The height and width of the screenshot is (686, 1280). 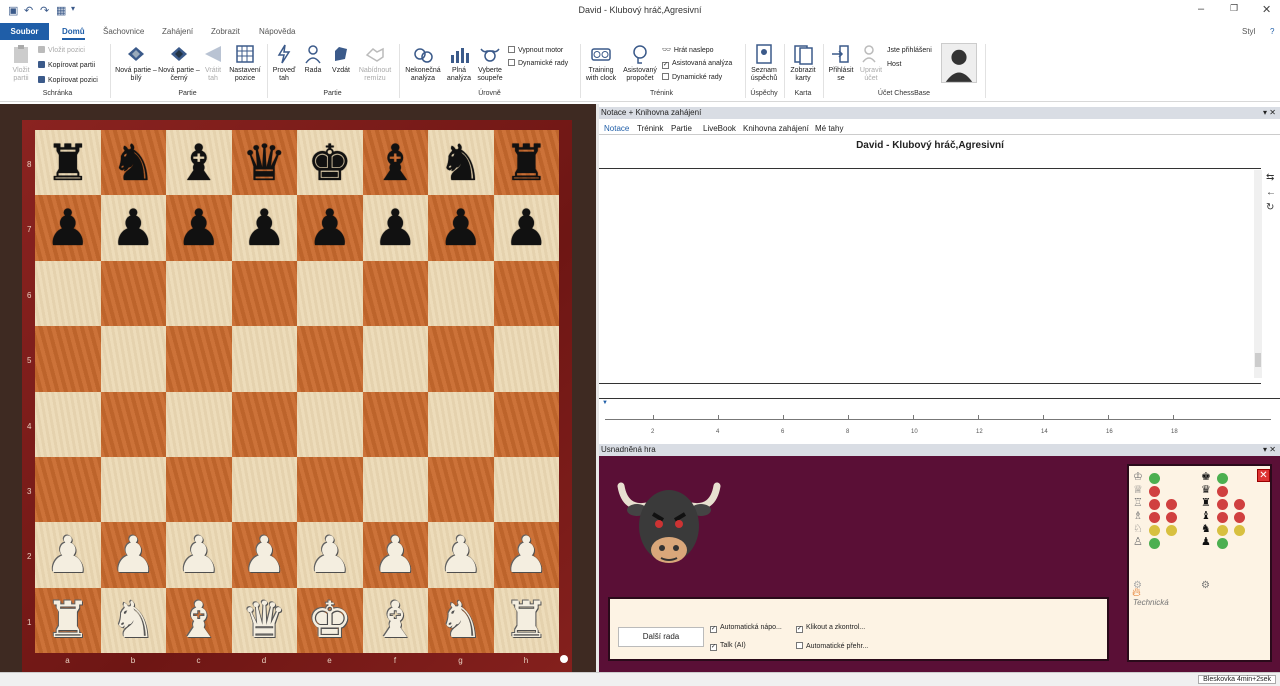 What do you see at coordinates (199, 489) in the screenshot?
I see `square-c3` at bounding box center [199, 489].